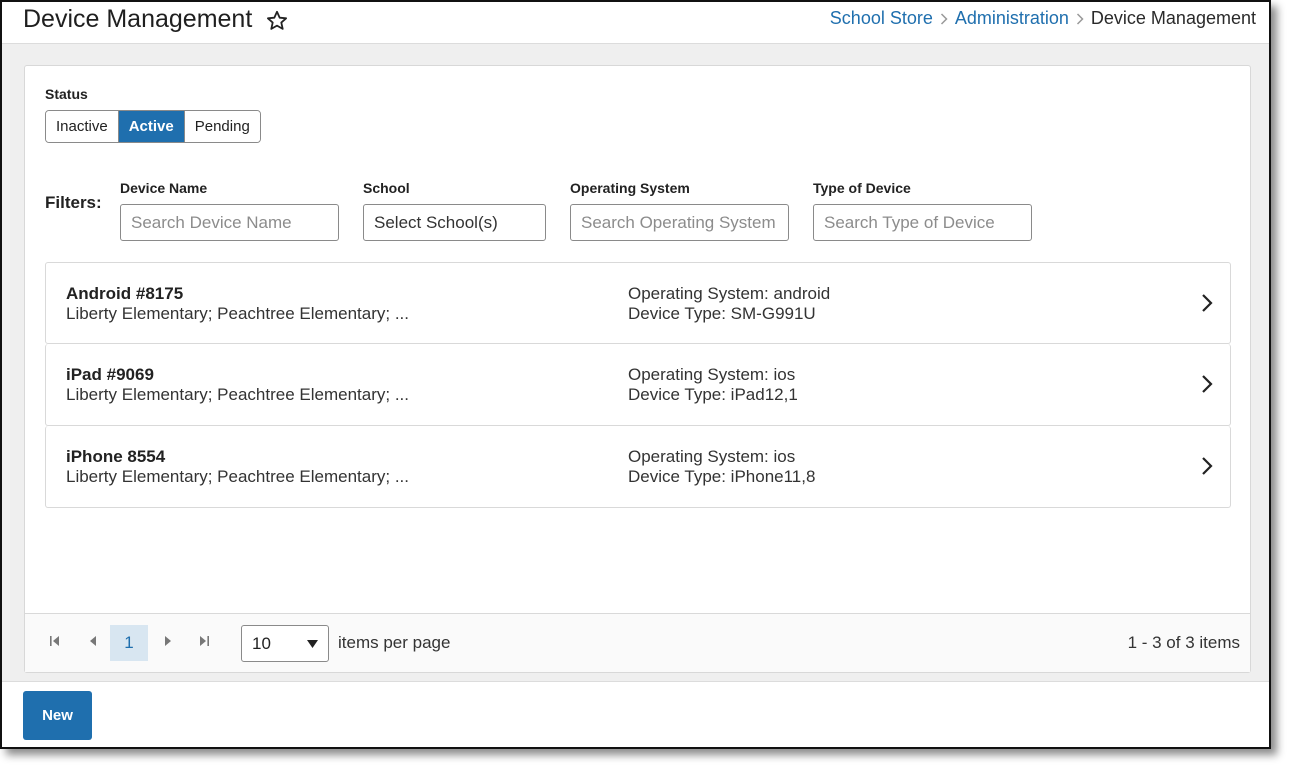 The width and height of the screenshot is (1297, 774). What do you see at coordinates (394, 642) in the screenshot?
I see `items-per-page-label: items per page` at bounding box center [394, 642].